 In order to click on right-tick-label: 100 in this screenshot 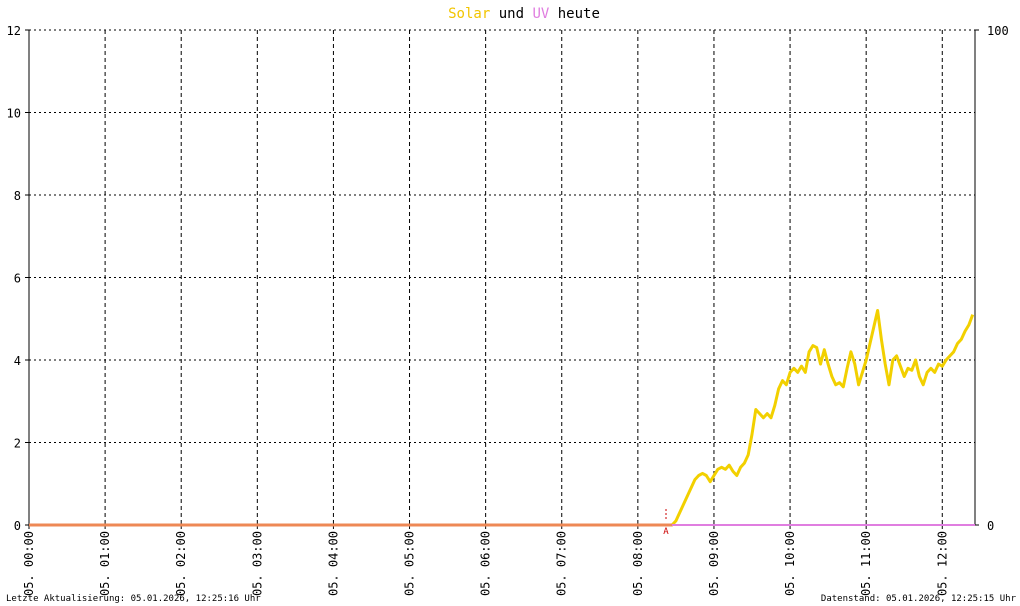, I will do `click(998, 31)`.